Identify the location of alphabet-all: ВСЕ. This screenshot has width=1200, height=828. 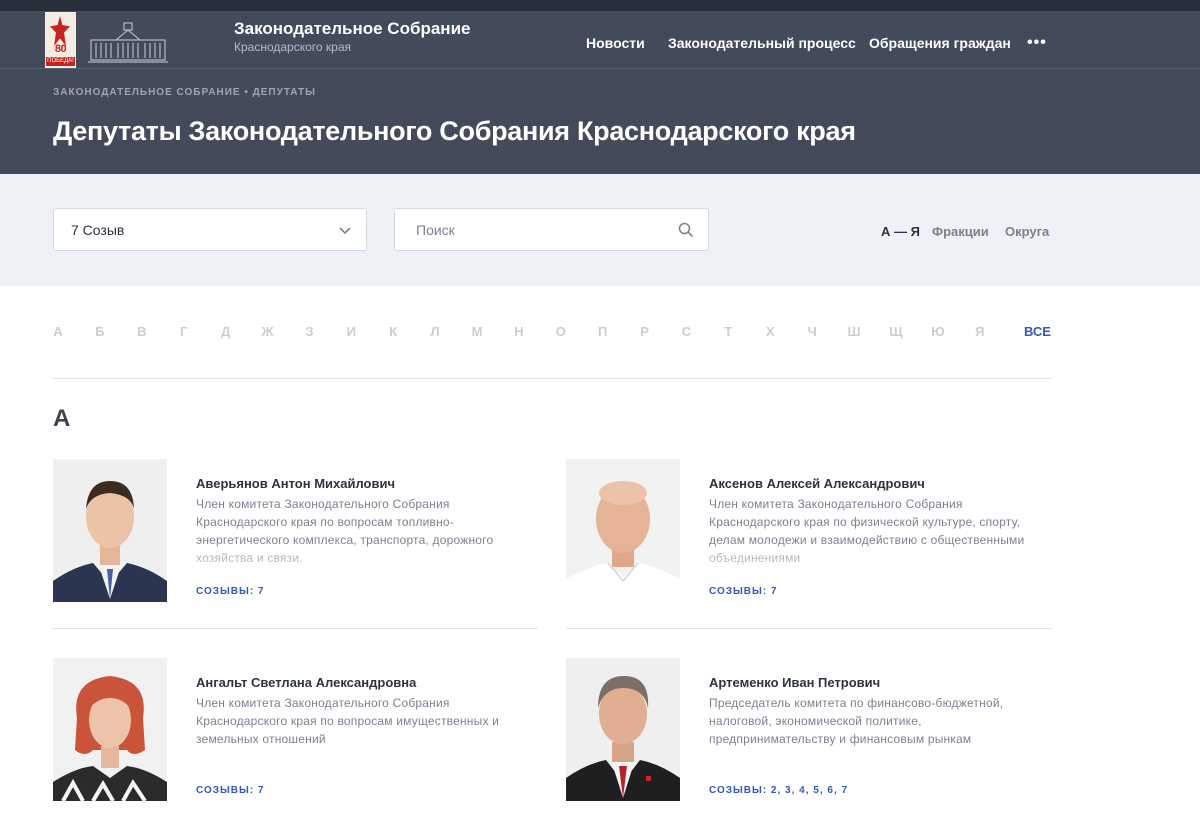
(1037, 331).